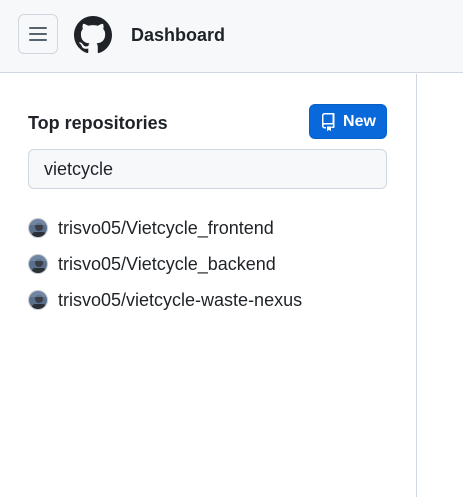  What do you see at coordinates (180, 300) in the screenshot?
I see `repo-link: trisvo05/vietcycle-waste-nexus` at bounding box center [180, 300].